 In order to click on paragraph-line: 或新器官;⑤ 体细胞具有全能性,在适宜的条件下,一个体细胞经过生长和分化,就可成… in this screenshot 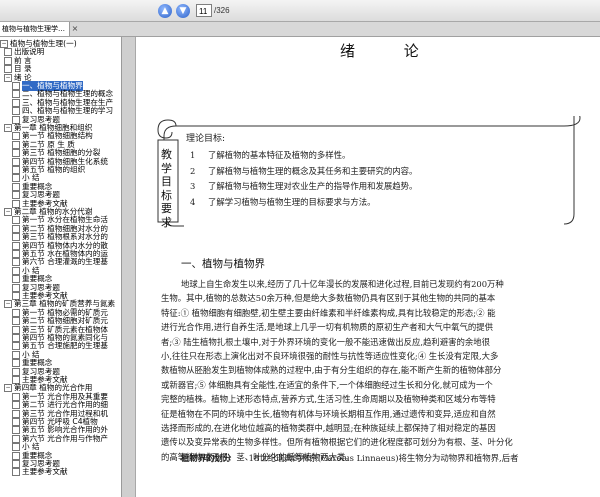, I will do `click(327, 384)`.